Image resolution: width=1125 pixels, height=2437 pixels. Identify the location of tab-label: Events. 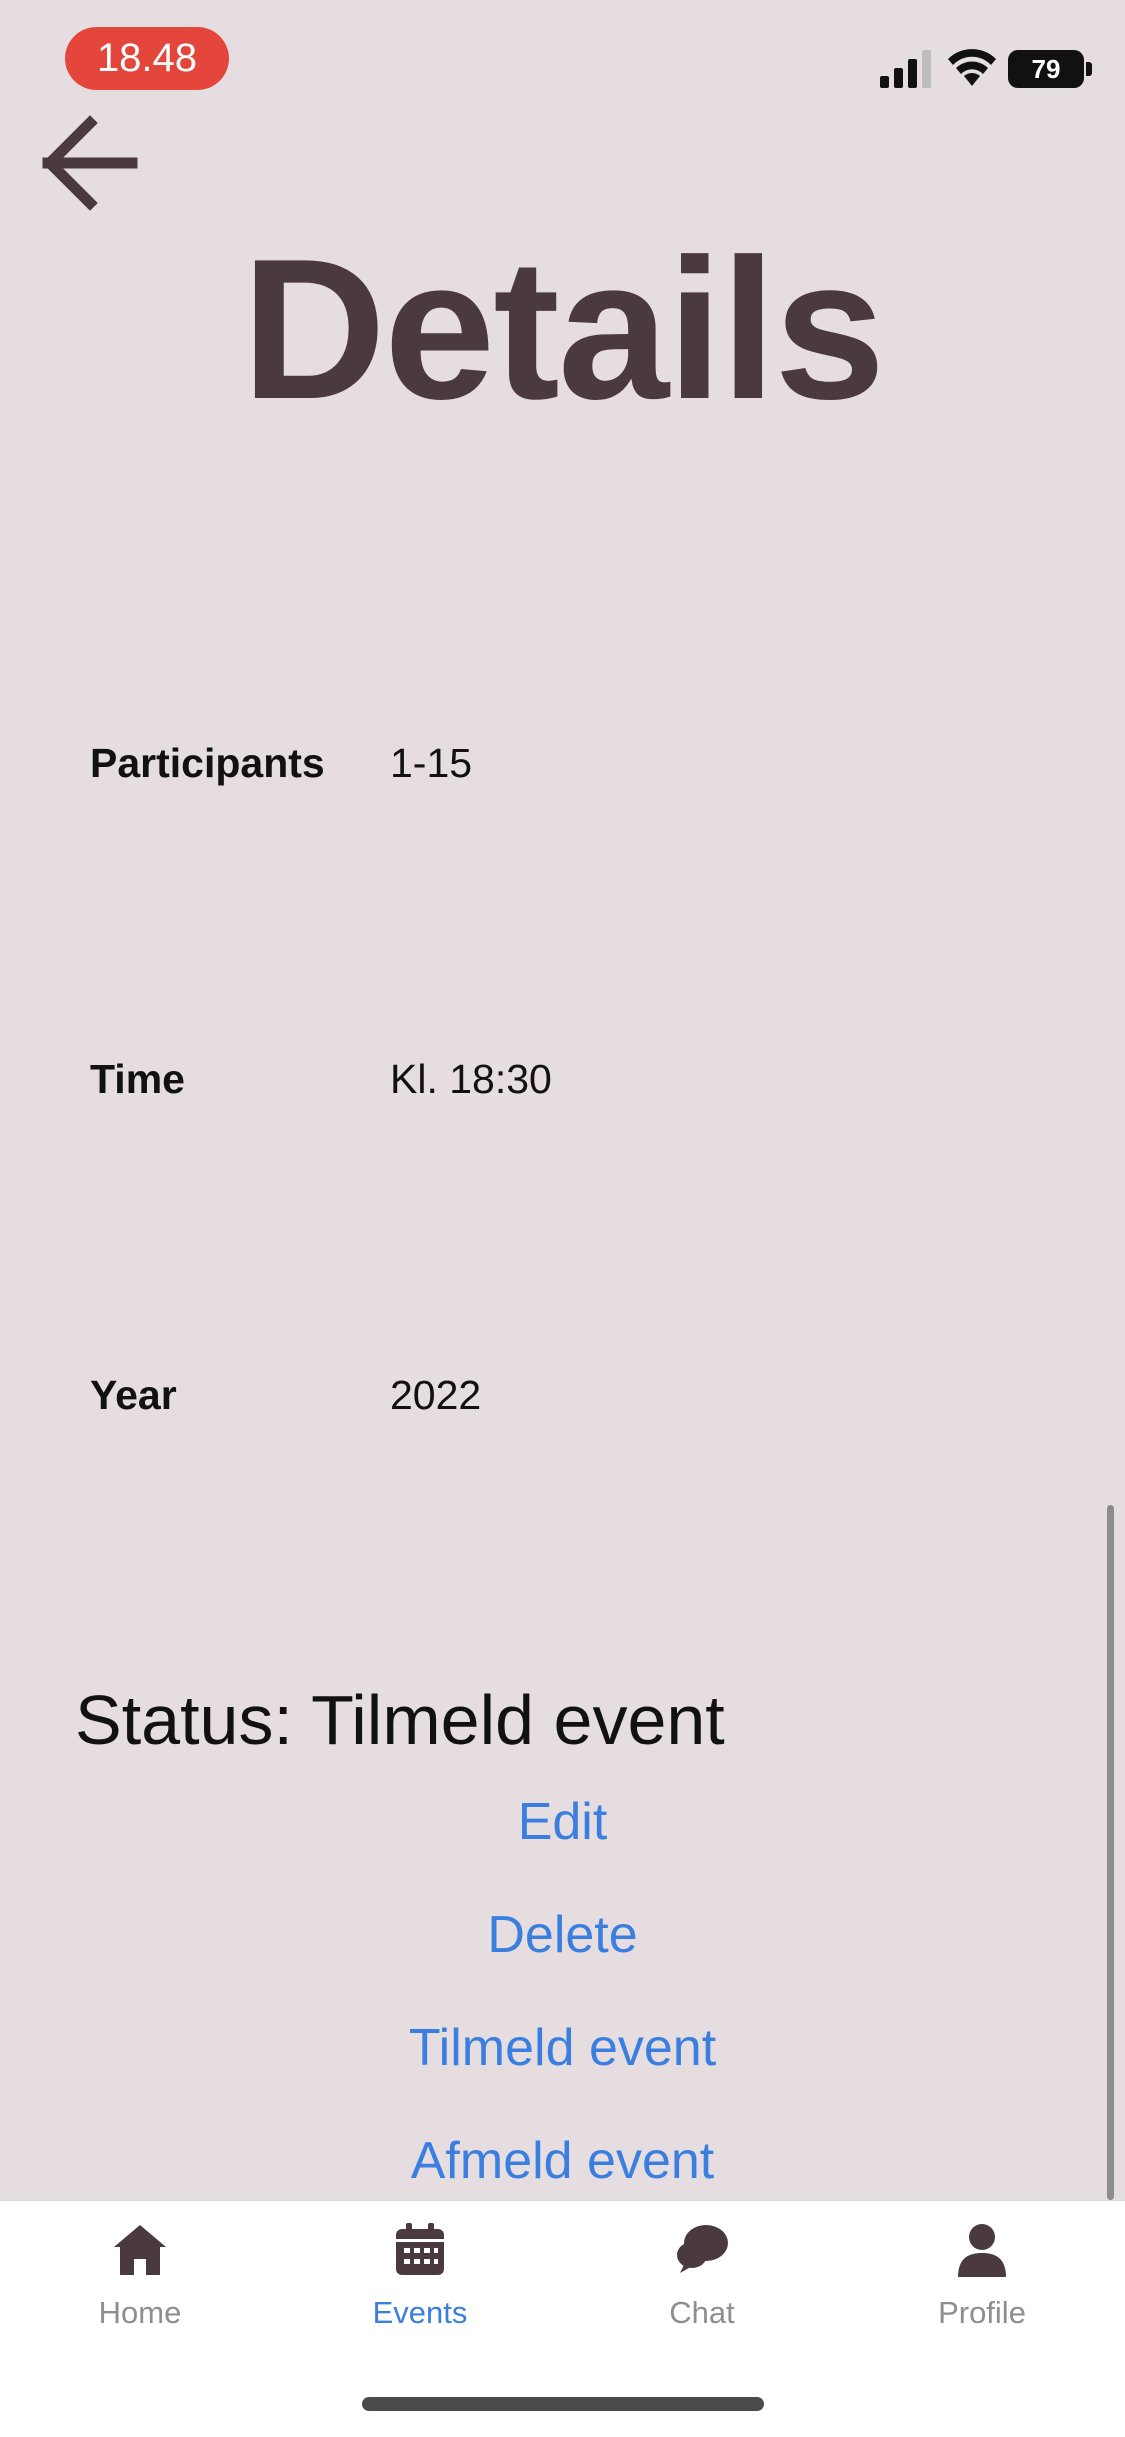
(420, 2312).